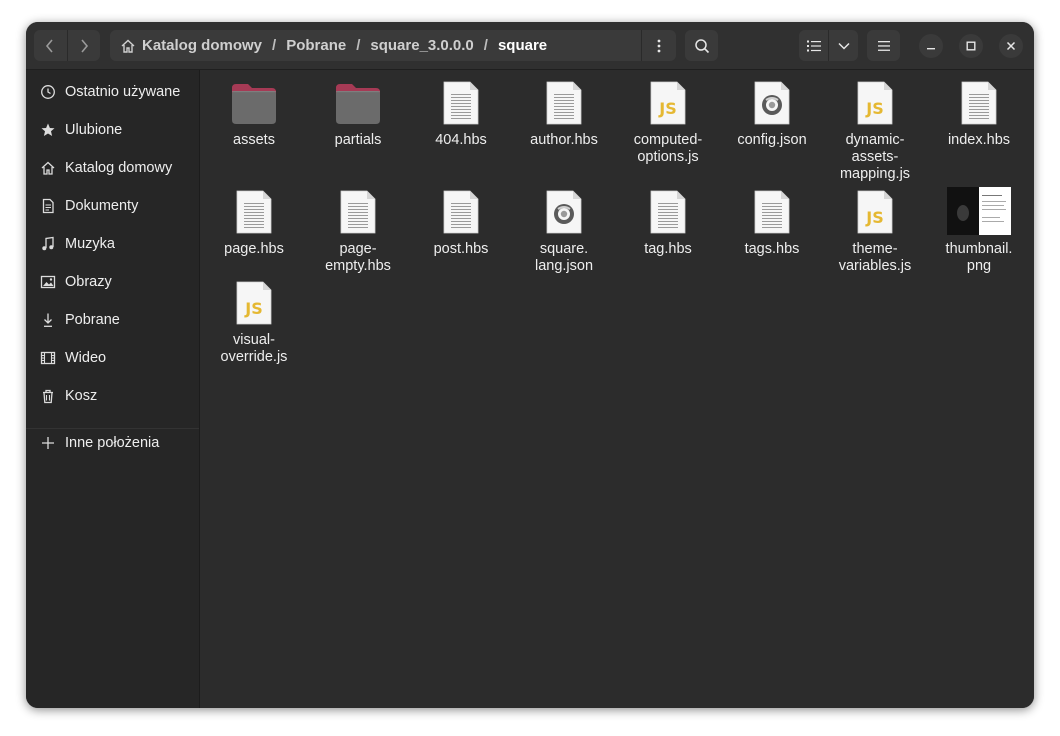 Image resolution: width=1060 pixels, height=736 pixels. I want to click on file-item: tag.hbs, so click(668, 222).